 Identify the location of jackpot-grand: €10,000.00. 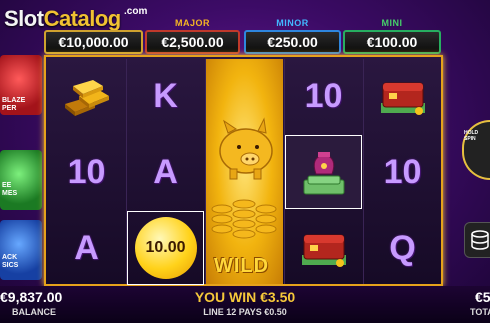
(93, 36).